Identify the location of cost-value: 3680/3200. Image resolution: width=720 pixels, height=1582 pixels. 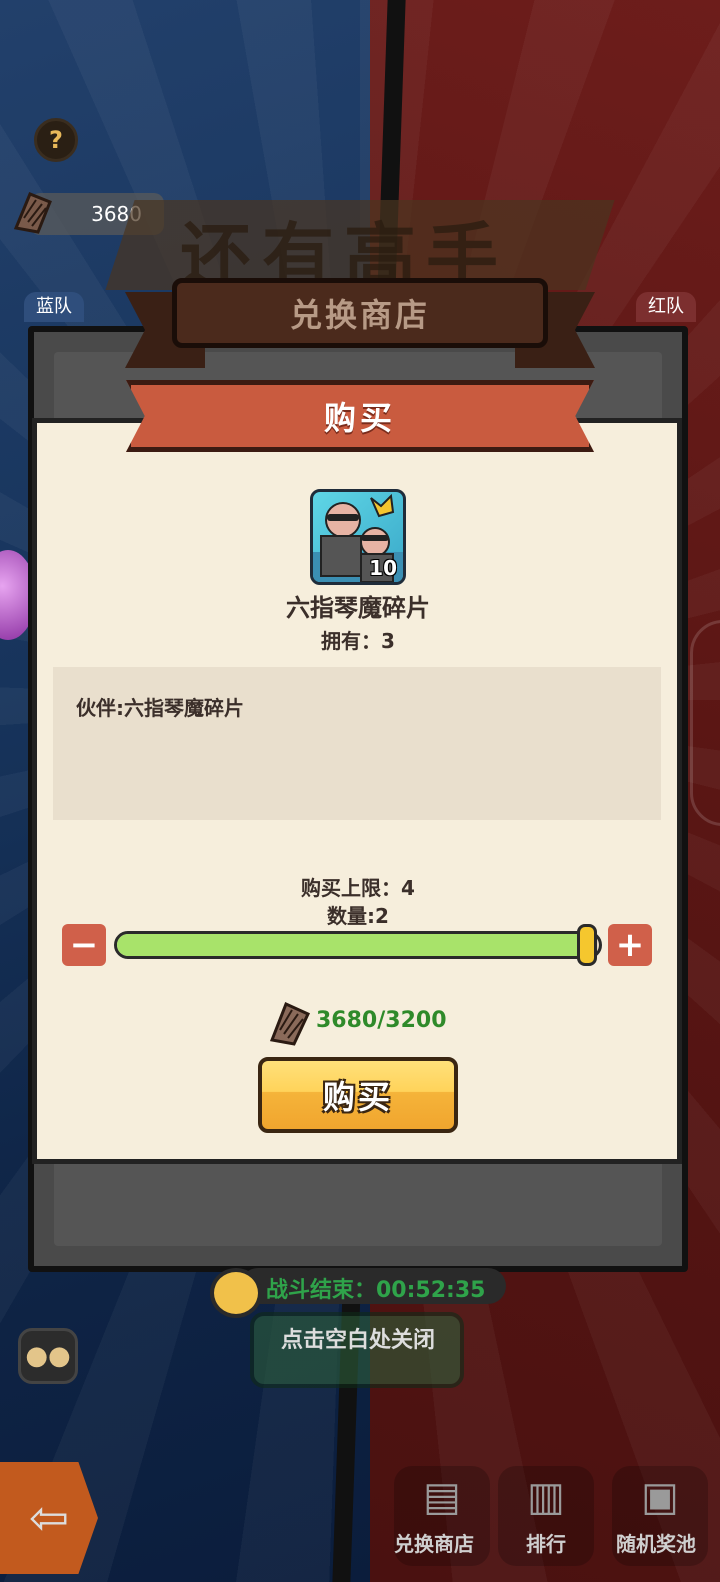
(381, 1020).